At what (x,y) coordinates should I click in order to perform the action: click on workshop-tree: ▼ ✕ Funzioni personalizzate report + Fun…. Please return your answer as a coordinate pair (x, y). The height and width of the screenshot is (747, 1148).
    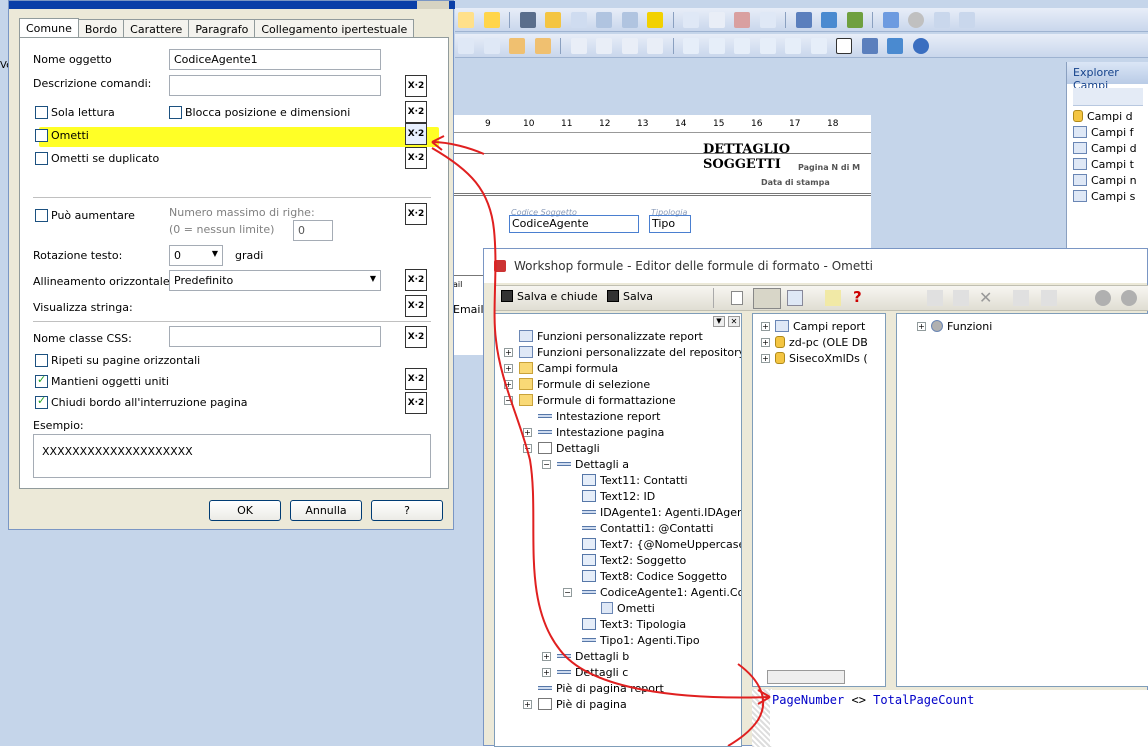
    Looking at the image, I should click on (618, 530).